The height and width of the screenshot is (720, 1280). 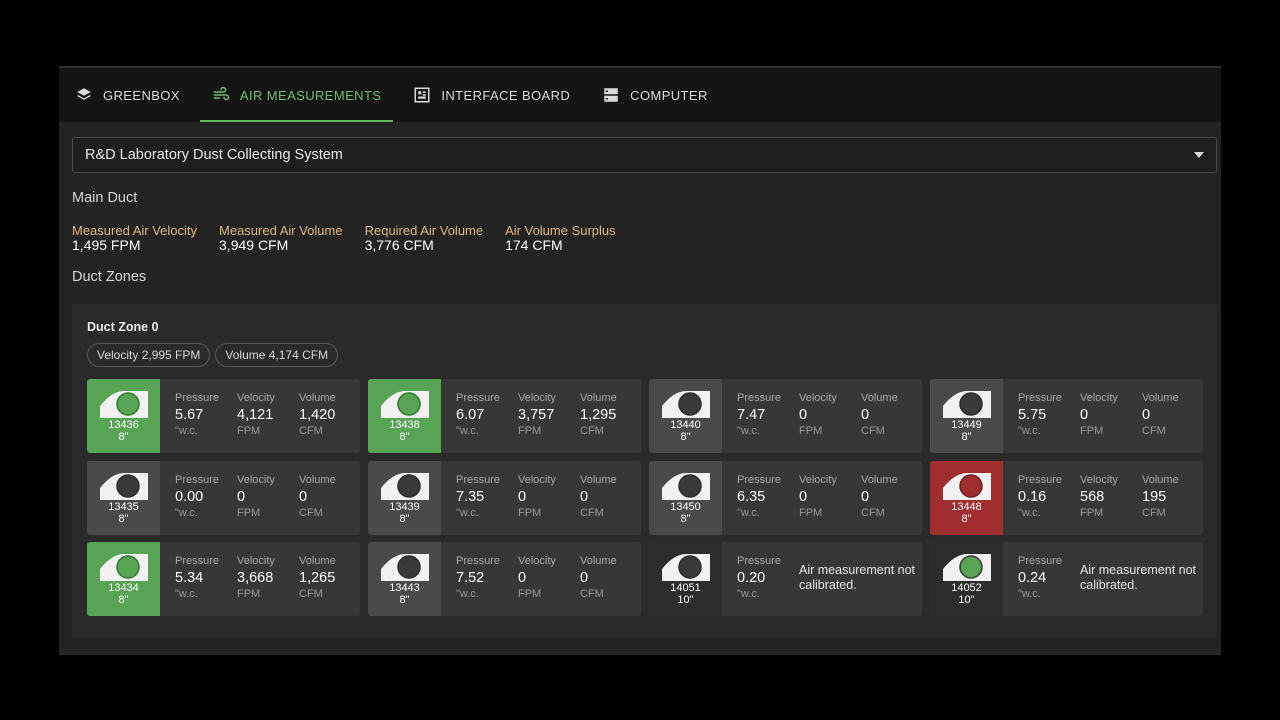 What do you see at coordinates (685, 506) in the screenshot?
I see `gate-id: 13450` at bounding box center [685, 506].